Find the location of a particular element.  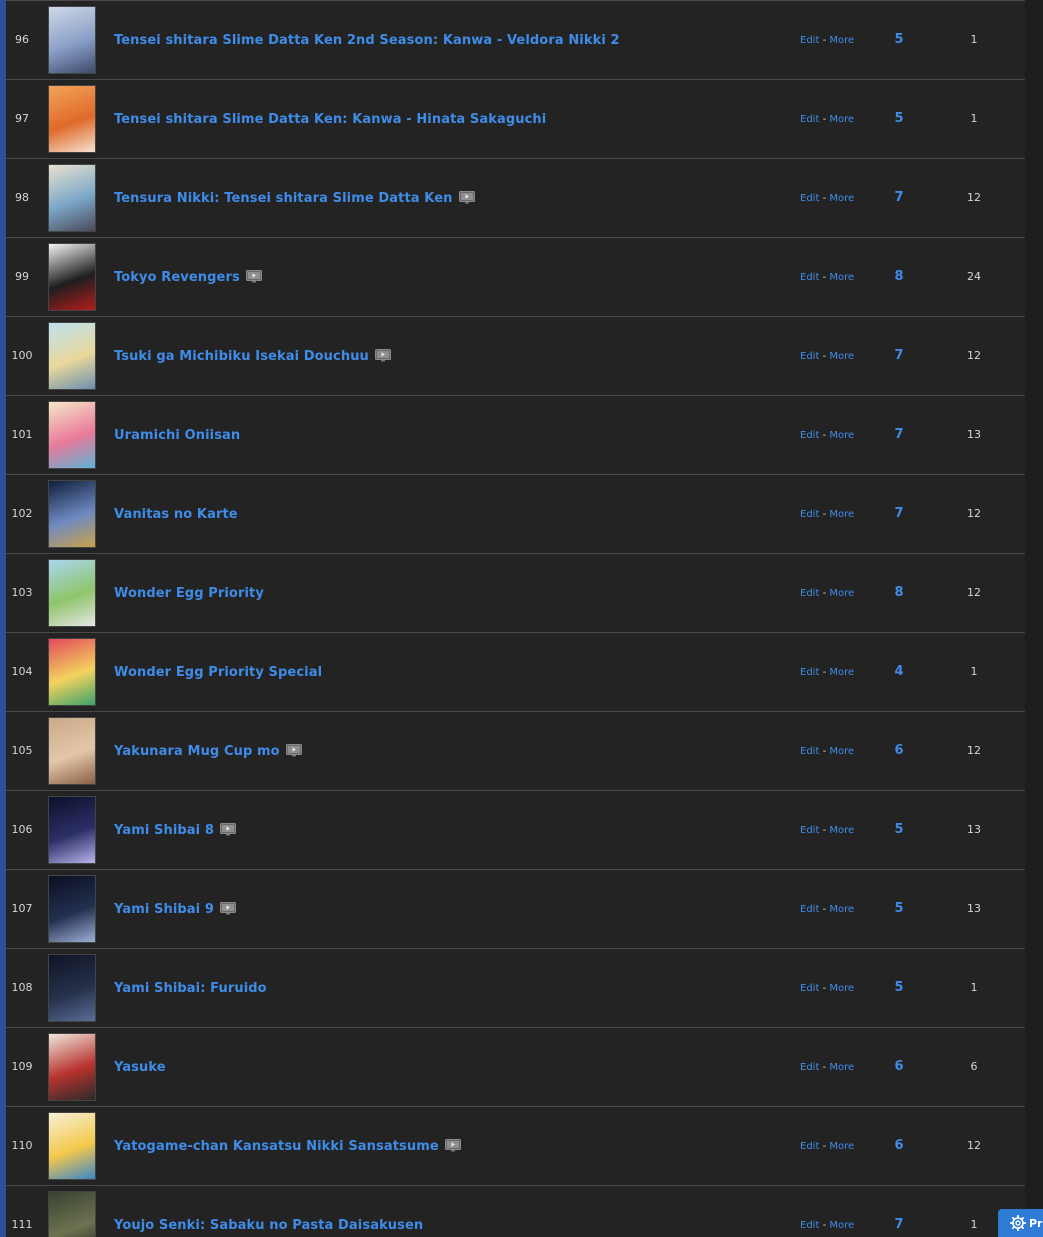

anime-title-link: Wonder Egg Priority Special is located at coordinates (218, 672).